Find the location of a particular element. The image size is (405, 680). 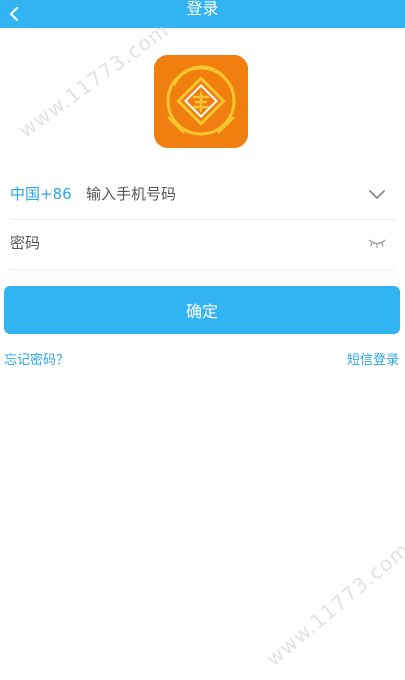

forgot-password-link: 忘记密码？ is located at coordinates (36, 361).